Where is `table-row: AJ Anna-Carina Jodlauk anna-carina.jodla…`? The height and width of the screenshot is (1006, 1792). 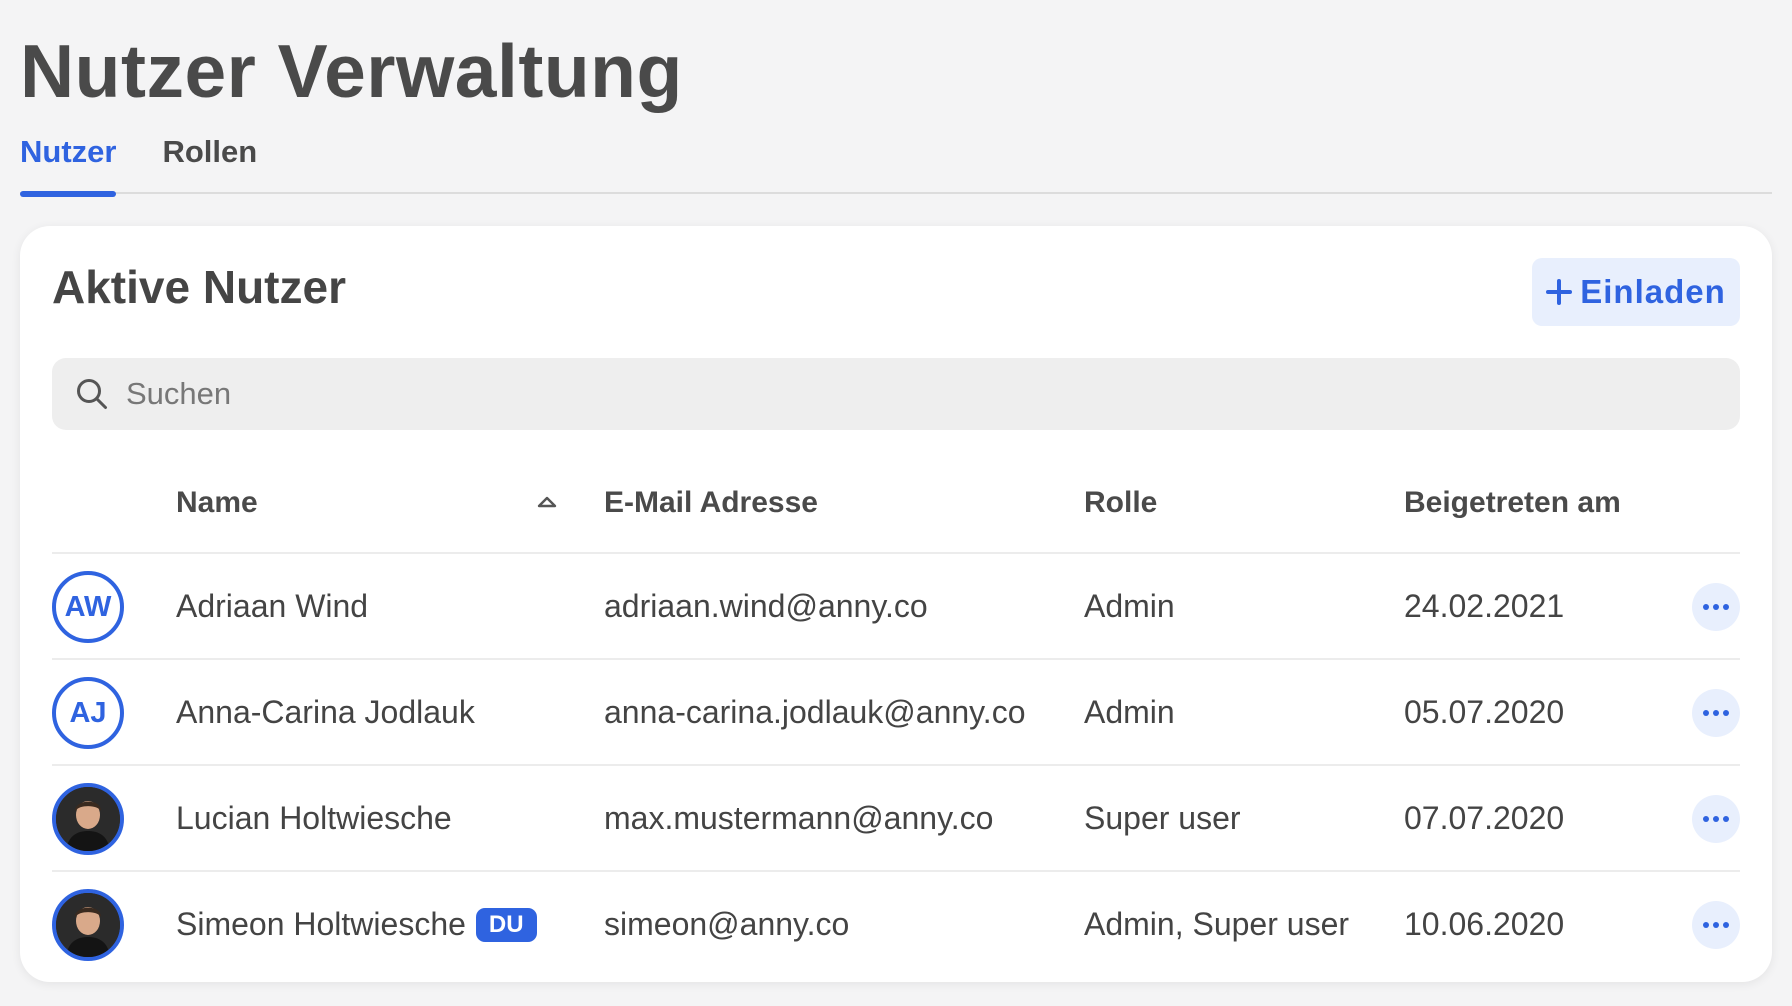 table-row: AJ Anna-Carina Jodlauk anna-carina.jodla… is located at coordinates (896, 713).